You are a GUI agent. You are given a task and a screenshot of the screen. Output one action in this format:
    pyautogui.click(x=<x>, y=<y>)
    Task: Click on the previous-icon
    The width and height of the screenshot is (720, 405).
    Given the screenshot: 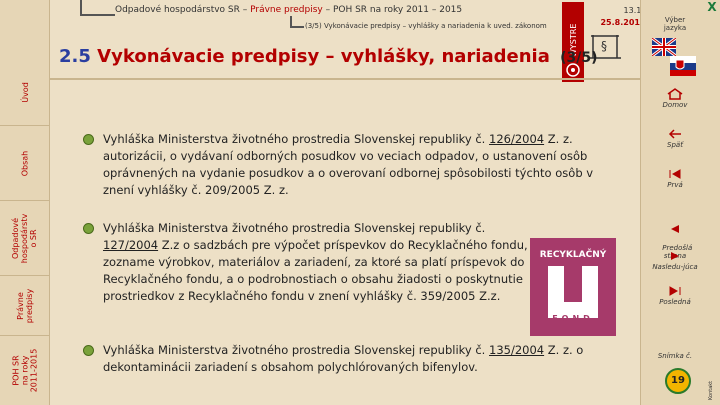 What is the action you would take?
    pyautogui.click(x=675, y=229)
    